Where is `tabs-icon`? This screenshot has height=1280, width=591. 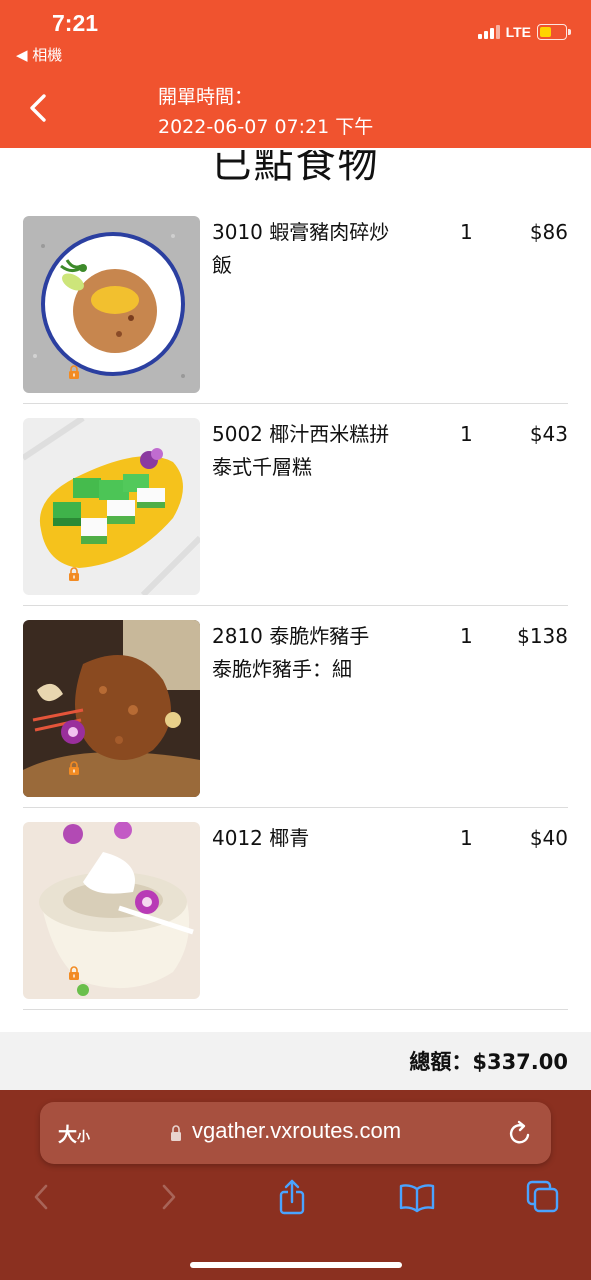
tabs-icon is located at coordinates (543, 1197).